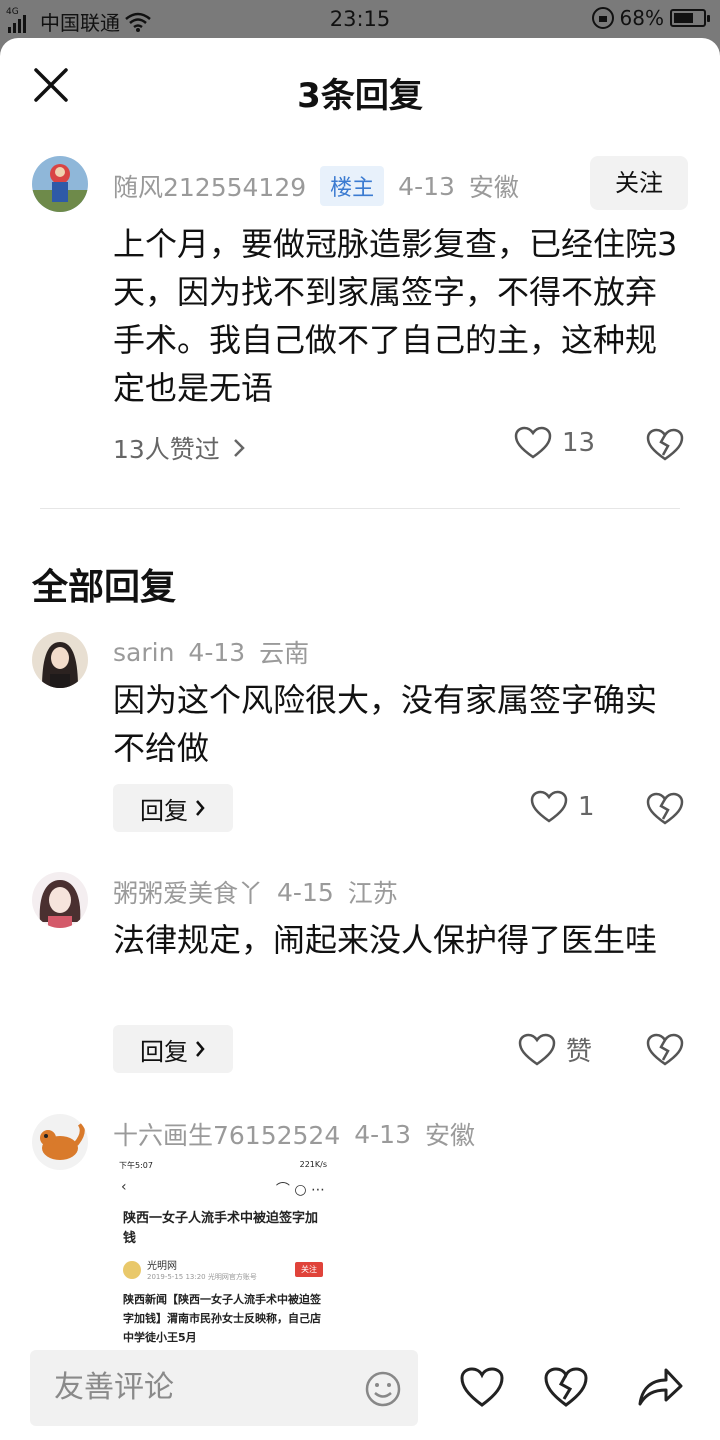  I want to click on reply-meta: 粥粥爱美食丫 4-15 江苏, so click(255, 892).